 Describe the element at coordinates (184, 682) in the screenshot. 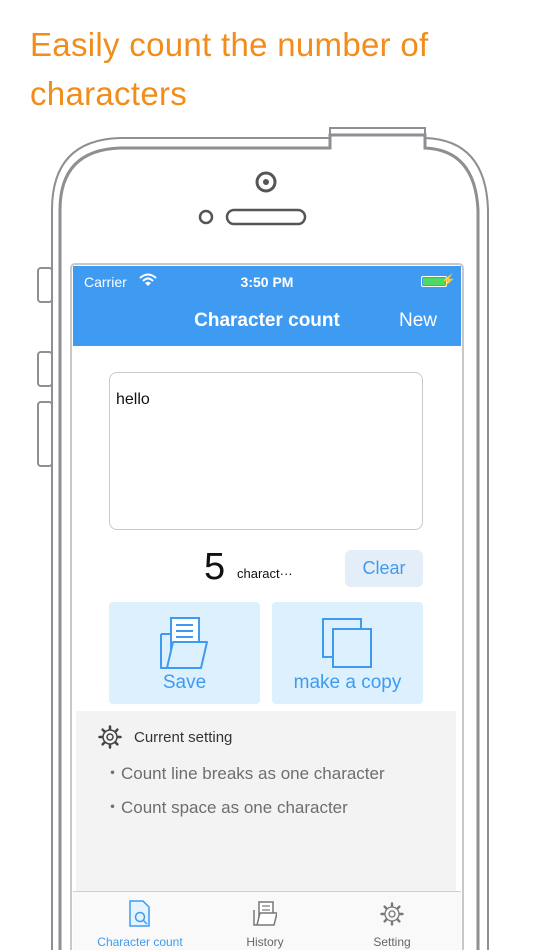

I see `save-button-label: Save` at that location.